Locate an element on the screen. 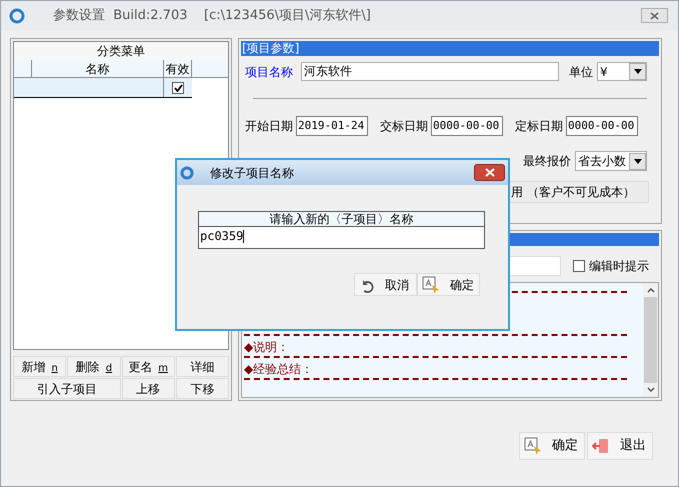 The image size is (679, 487). name-input-field: pc0359 is located at coordinates (341, 237).